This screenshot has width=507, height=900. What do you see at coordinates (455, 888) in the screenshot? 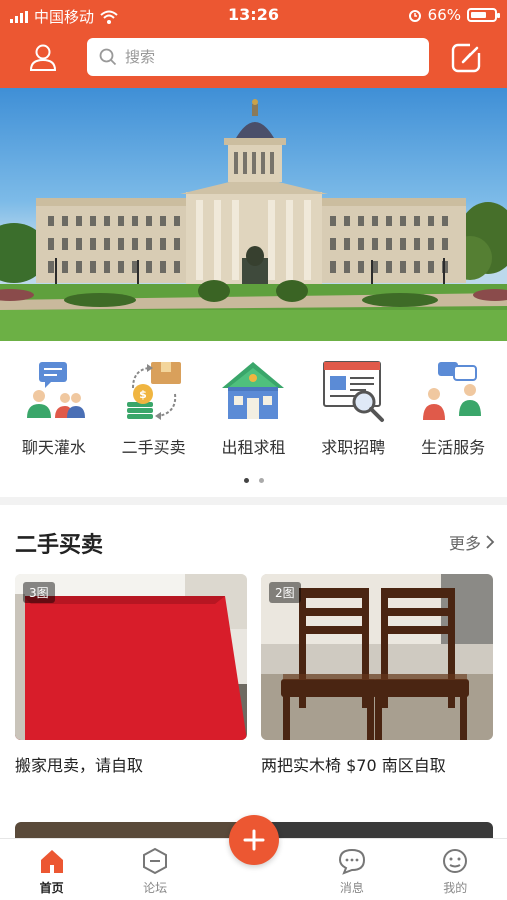
I see `tab-profile-label: 我的` at bounding box center [455, 888].